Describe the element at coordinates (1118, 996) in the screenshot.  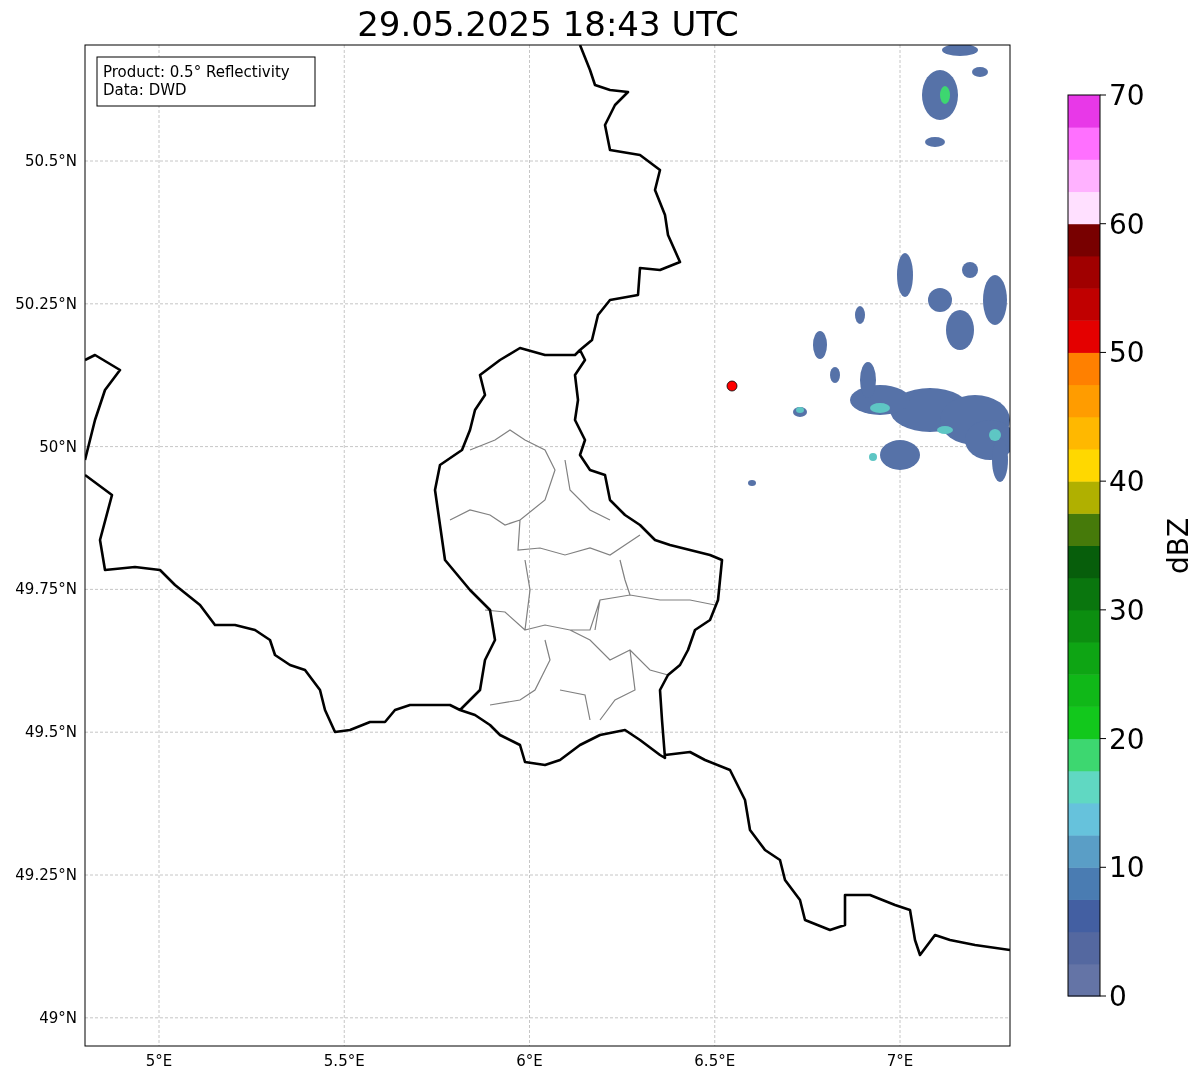
I see `colorbar-tick-label: 0` at that location.